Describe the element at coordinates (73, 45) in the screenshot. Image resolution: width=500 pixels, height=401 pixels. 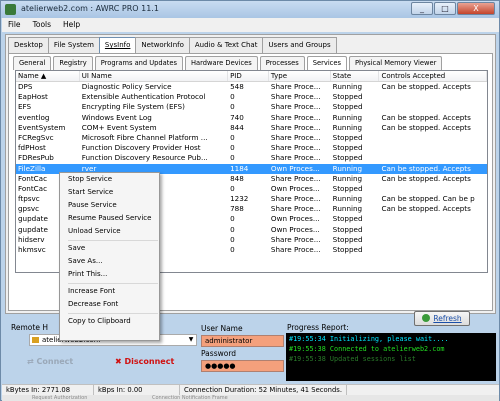
I see `tab-file-system: File System` at that location.